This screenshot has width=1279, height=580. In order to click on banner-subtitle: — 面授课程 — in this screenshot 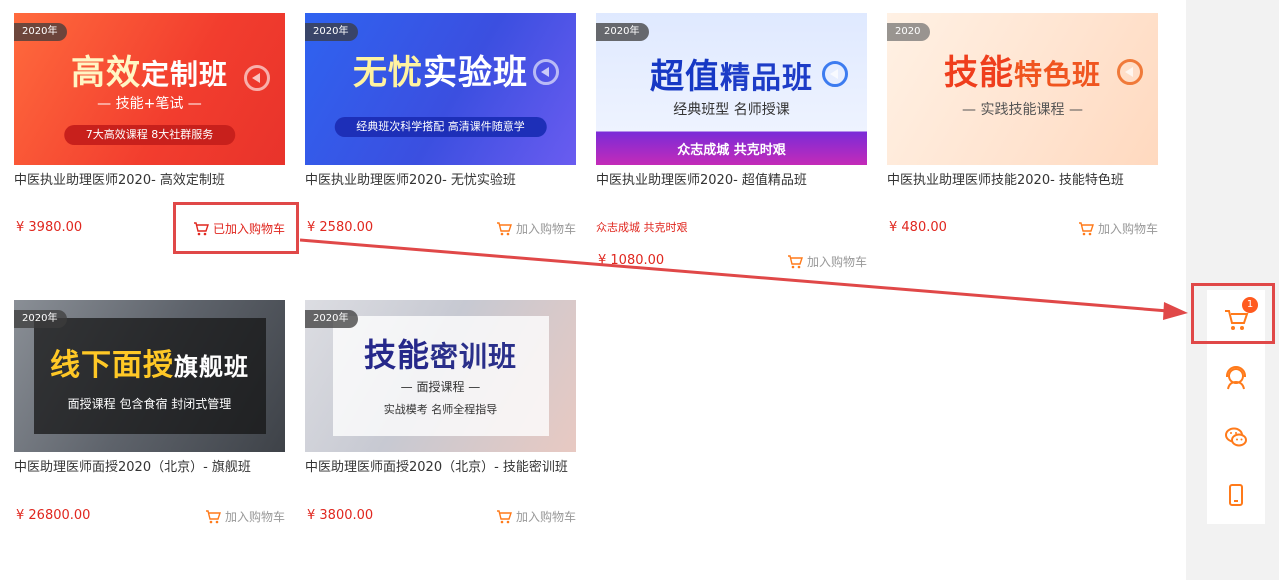, I will do `click(440, 387)`.